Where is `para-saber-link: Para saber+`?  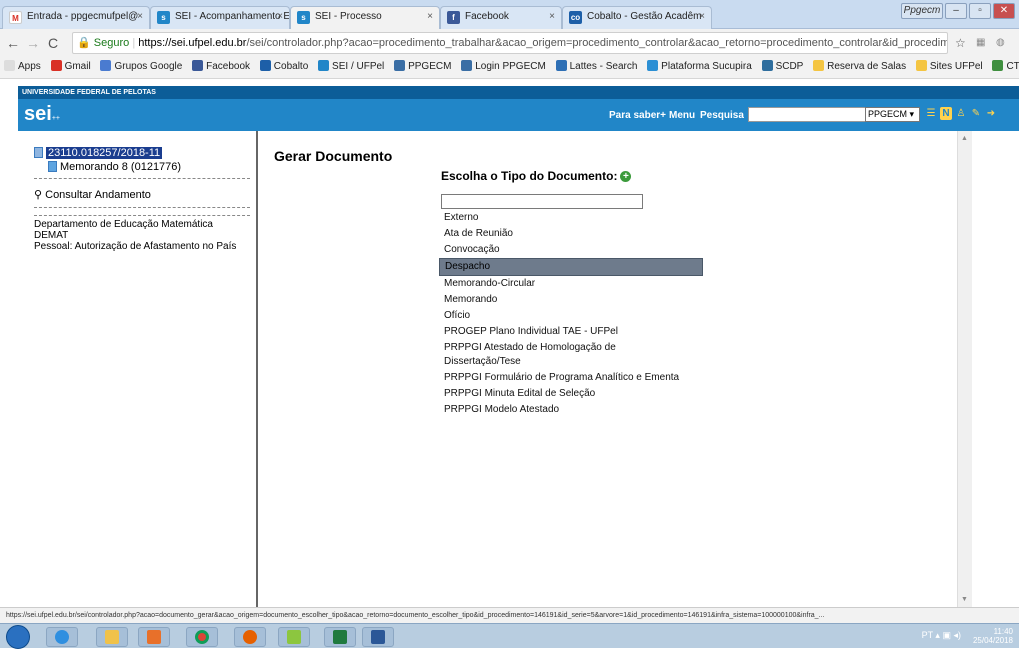
para-saber-link: Para saber+ is located at coordinates (637, 115).